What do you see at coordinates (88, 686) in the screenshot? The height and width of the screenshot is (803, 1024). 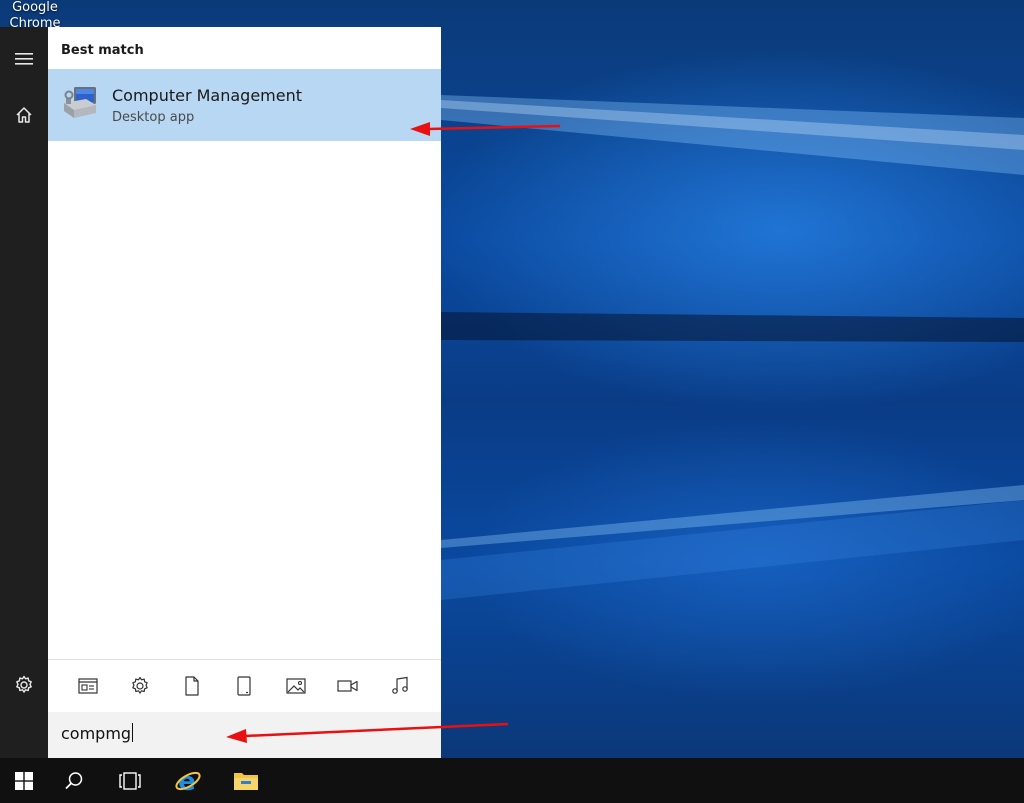 I see `apps-filter-icon` at bounding box center [88, 686].